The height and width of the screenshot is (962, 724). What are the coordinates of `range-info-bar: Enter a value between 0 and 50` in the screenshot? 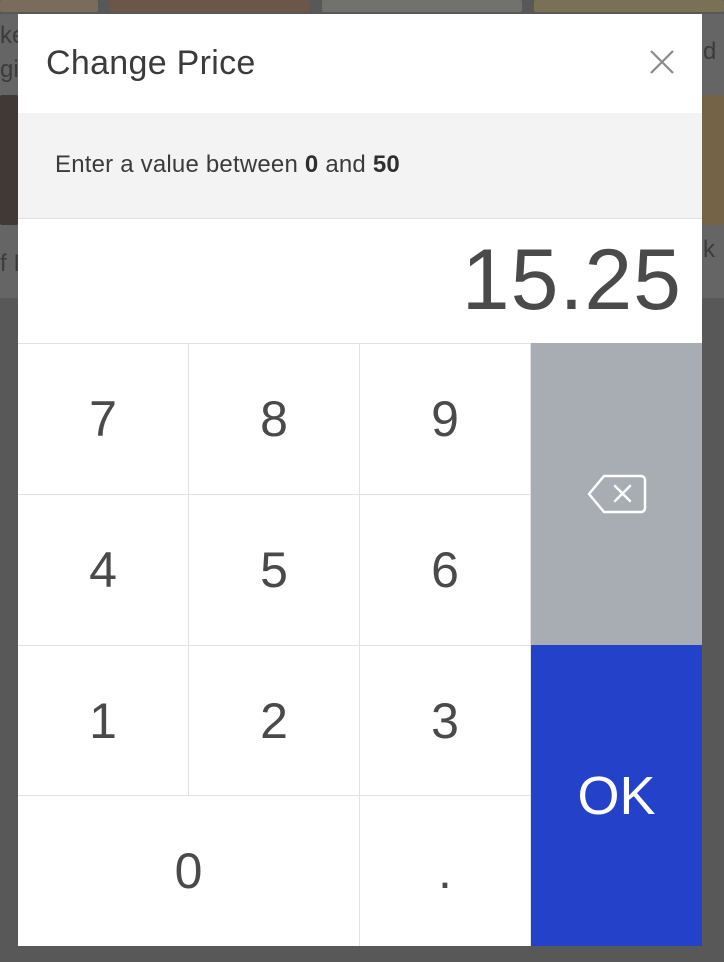 It's located at (360, 166).